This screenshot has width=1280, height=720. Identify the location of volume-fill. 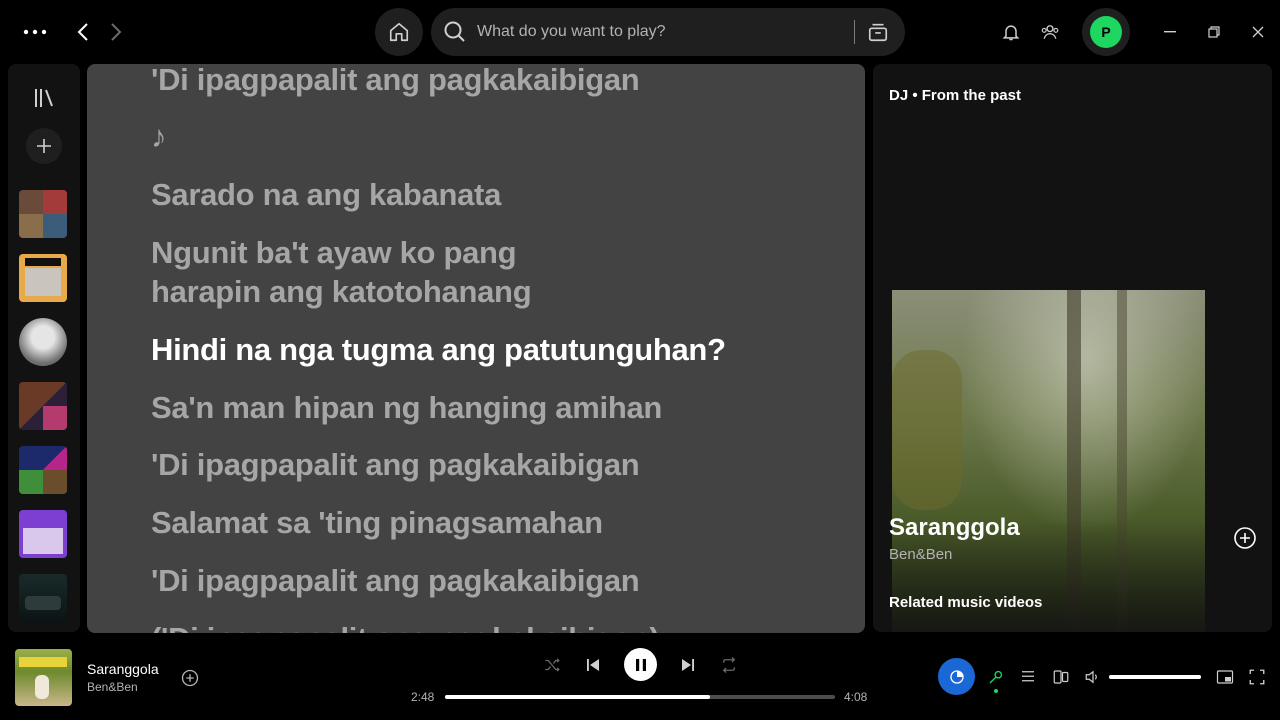
(1155, 677).